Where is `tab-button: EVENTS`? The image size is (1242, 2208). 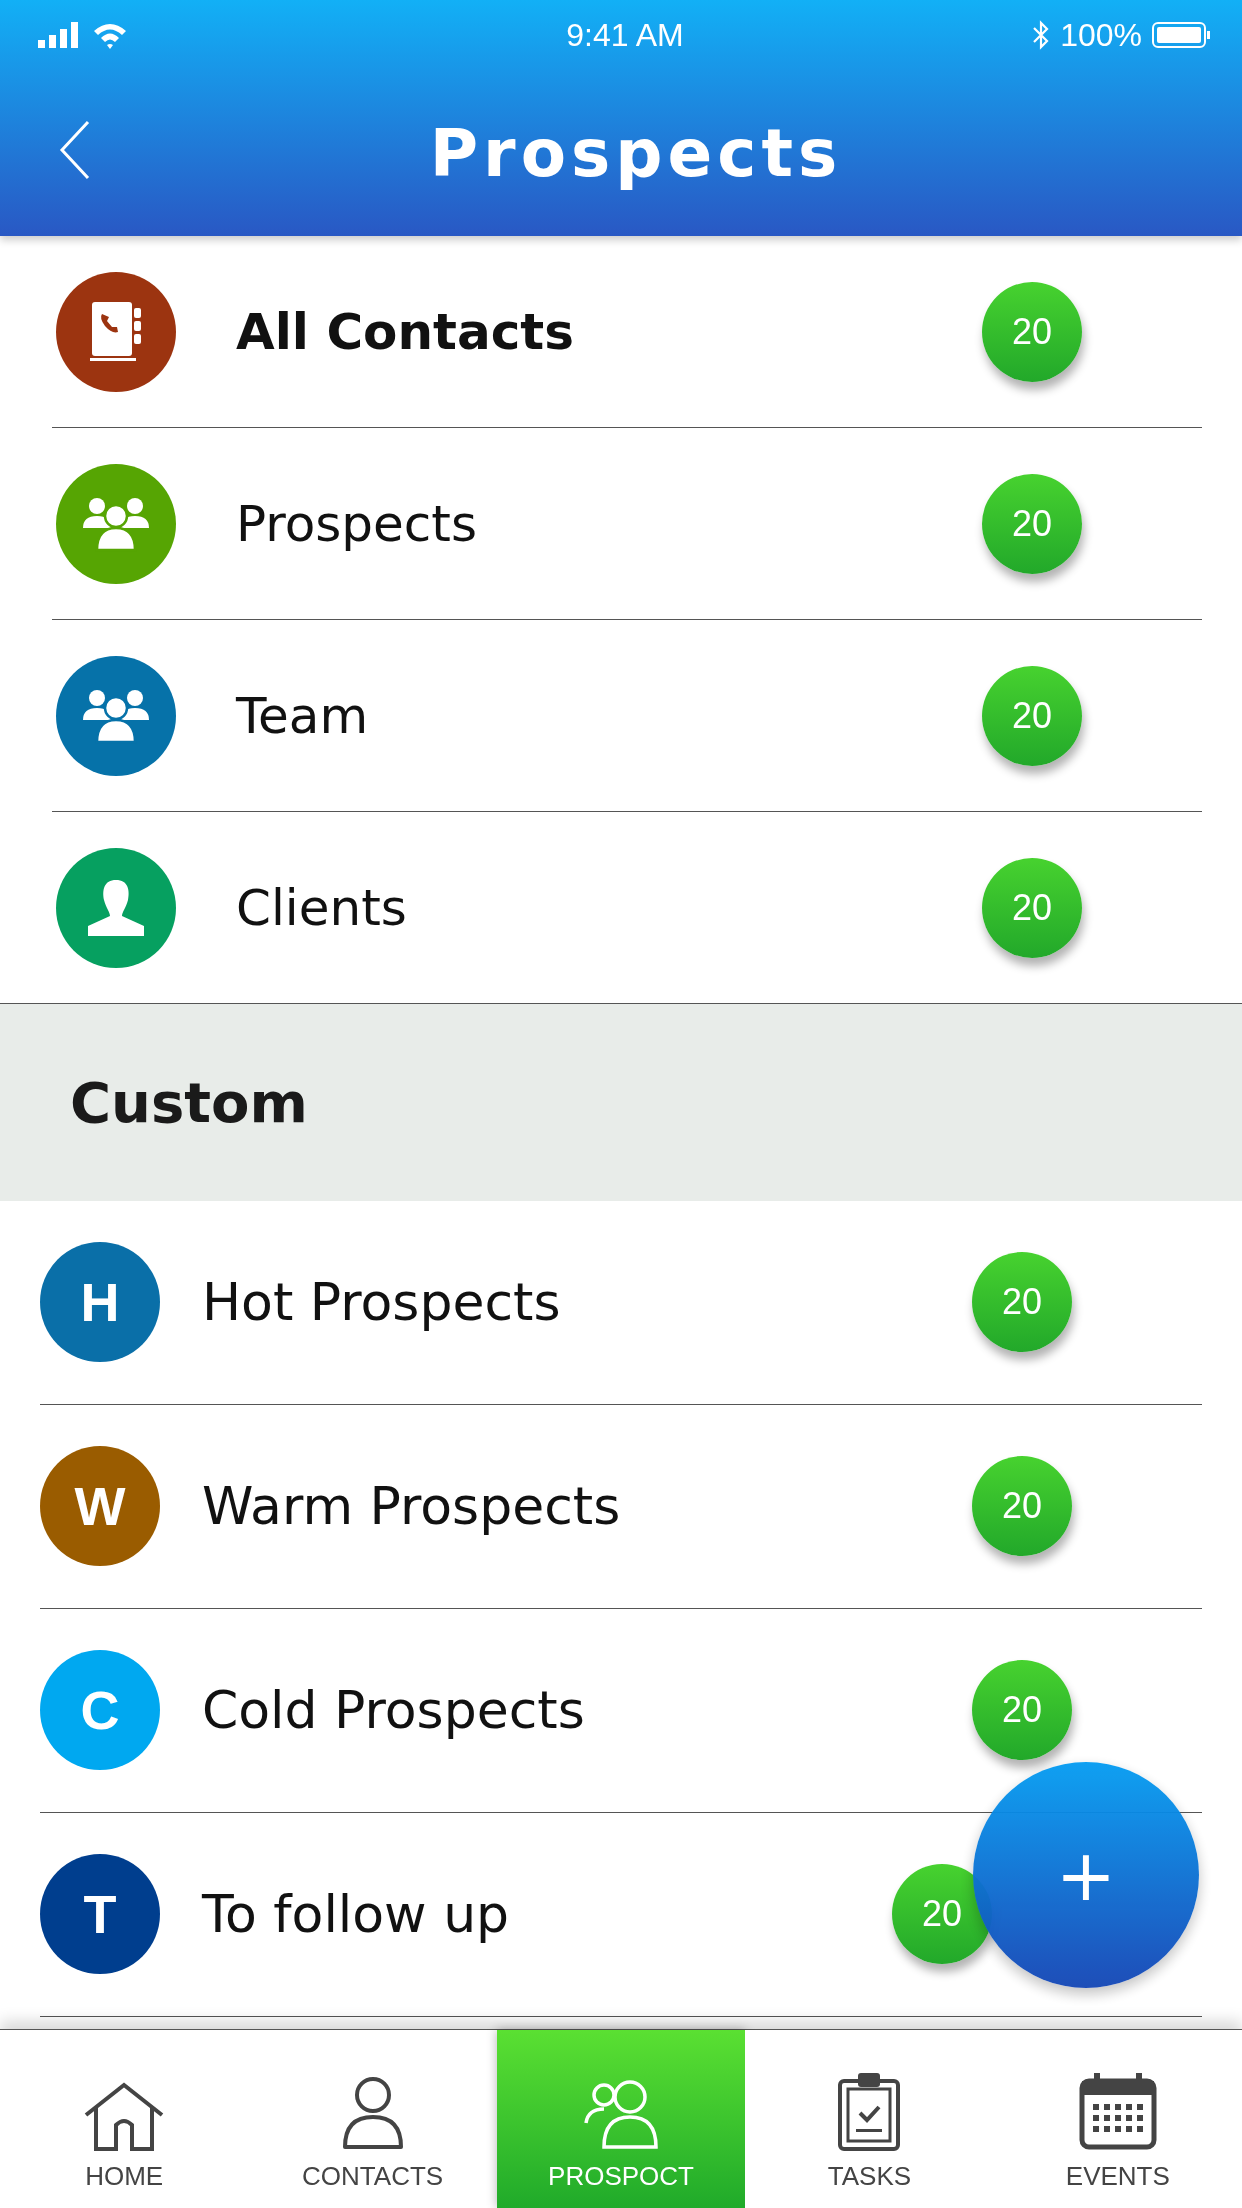
tab-button: EVENTS is located at coordinates (1117, 2119).